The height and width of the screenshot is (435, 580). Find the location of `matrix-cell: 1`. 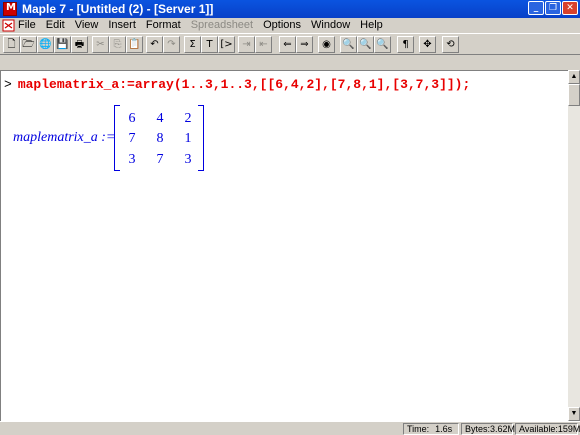

matrix-cell: 1 is located at coordinates (188, 138).